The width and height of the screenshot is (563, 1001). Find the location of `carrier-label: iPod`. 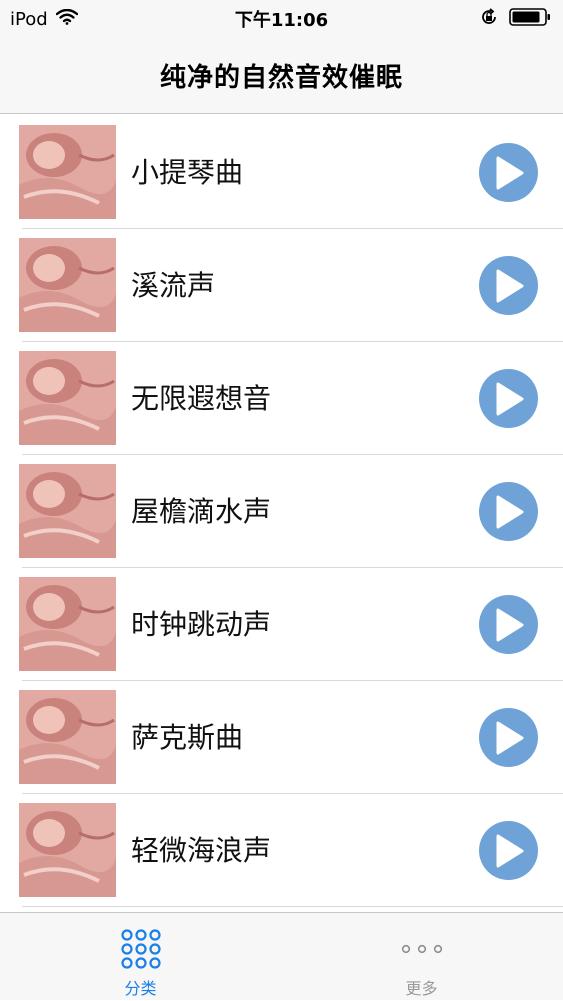

carrier-label: iPod is located at coordinates (29, 19).